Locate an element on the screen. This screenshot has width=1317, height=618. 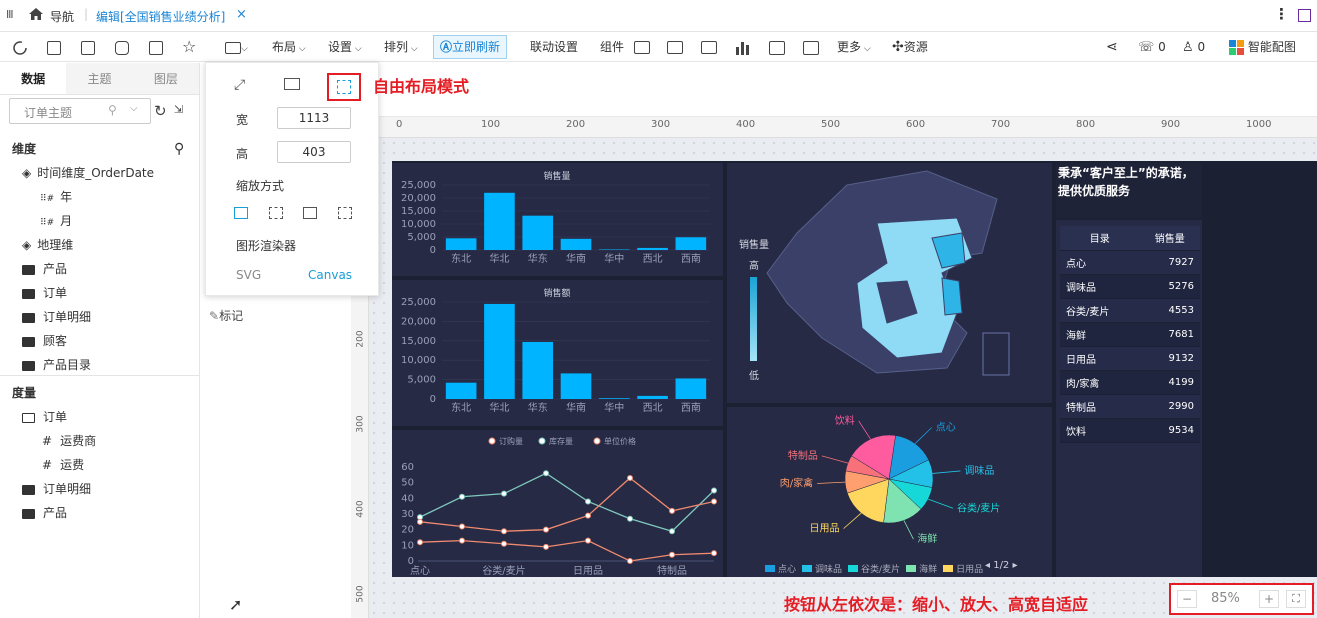
x-tick-label: 华东 is located at coordinates (538, 407).